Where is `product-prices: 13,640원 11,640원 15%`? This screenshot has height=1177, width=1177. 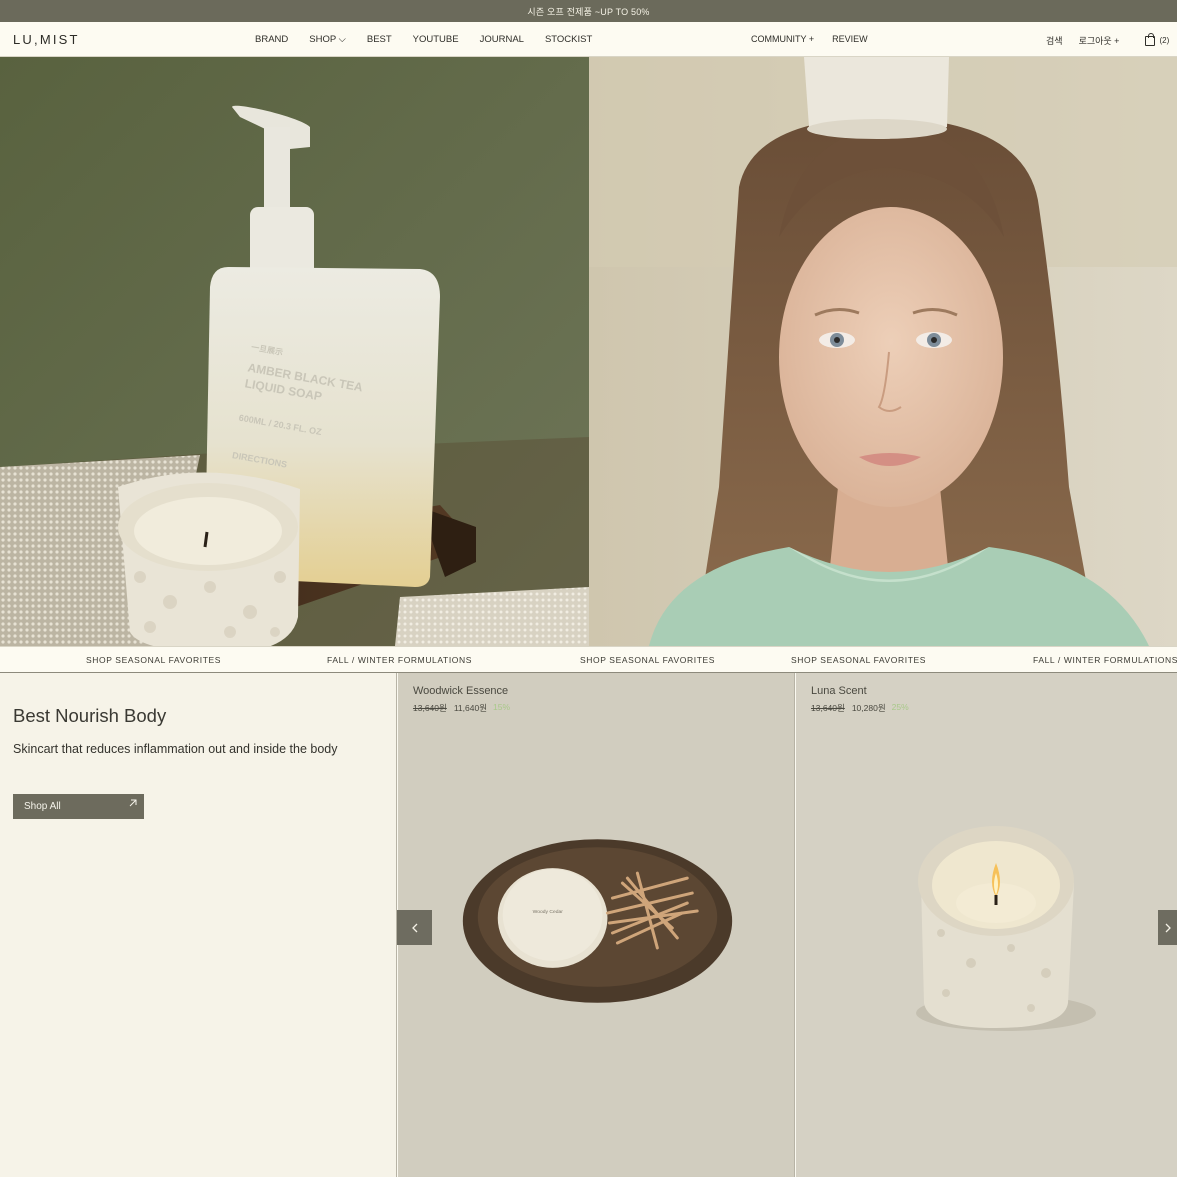
product-prices: 13,640원 11,640원 15% is located at coordinates (461, 708).